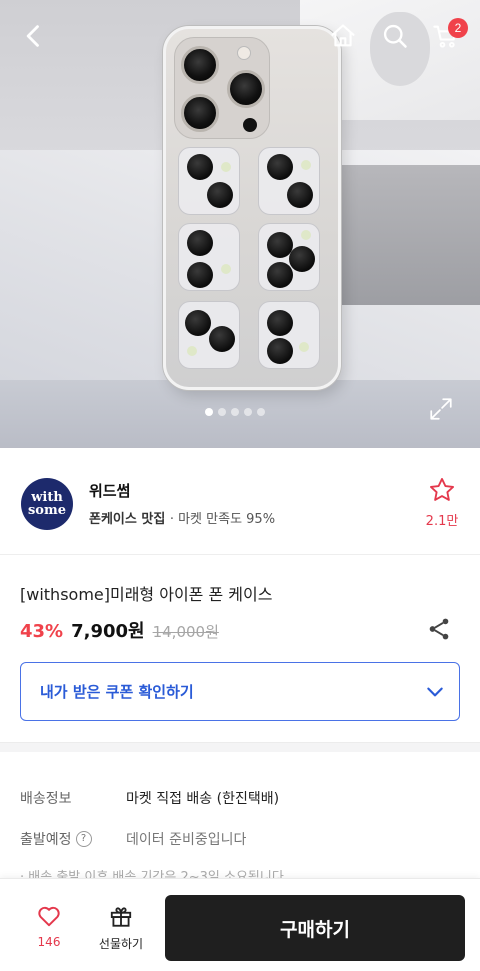  I want to click on gift-icon, so click(121, 917).